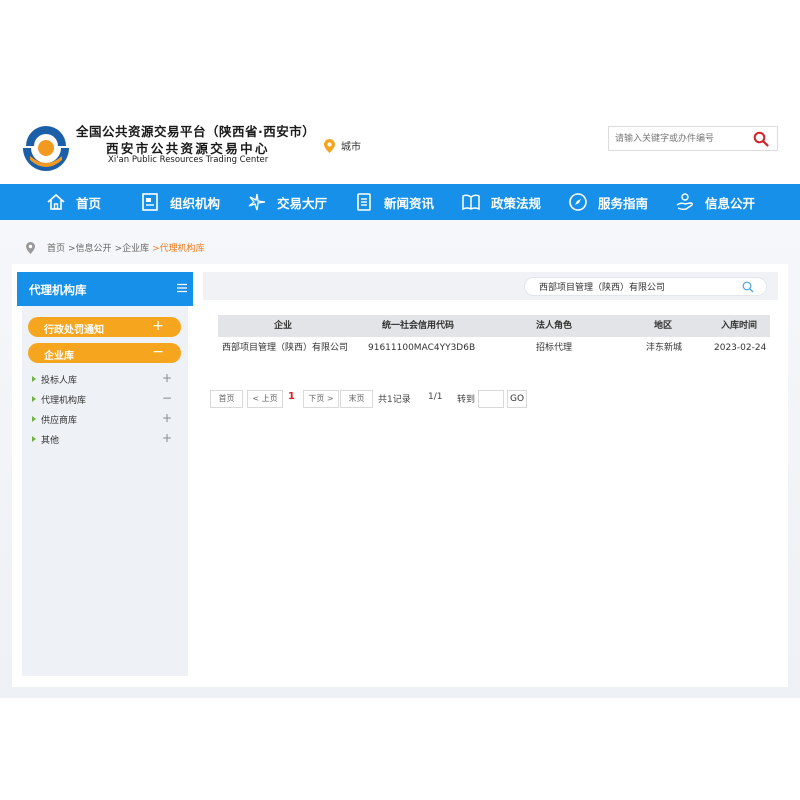 Image resolution: width=800 pixels, height=800 pixels. I want to click on city-selector: 城市, so click(342, 145).